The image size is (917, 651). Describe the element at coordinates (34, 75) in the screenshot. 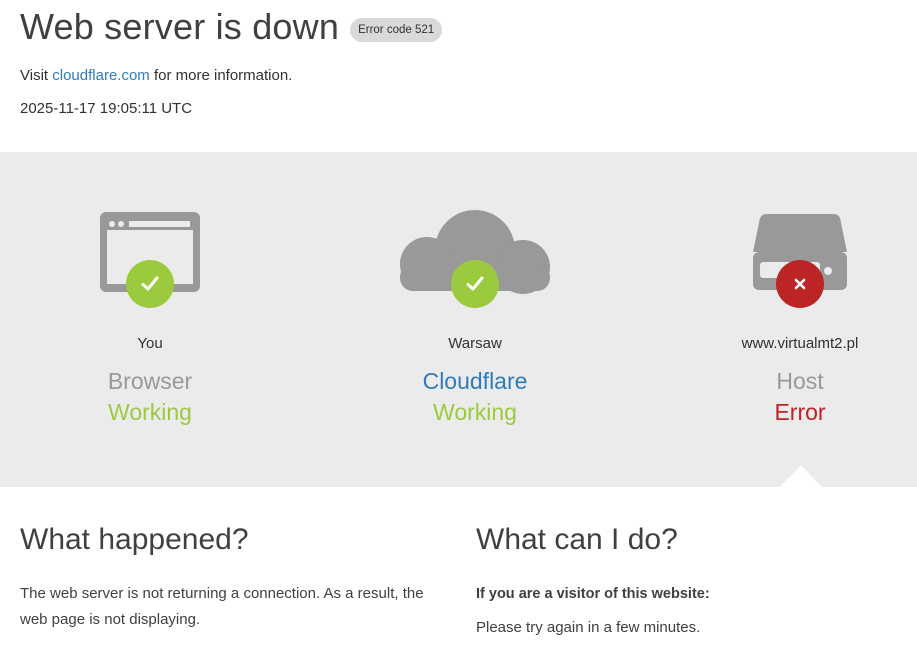

I see `visit-prefix: Visit` at that location.